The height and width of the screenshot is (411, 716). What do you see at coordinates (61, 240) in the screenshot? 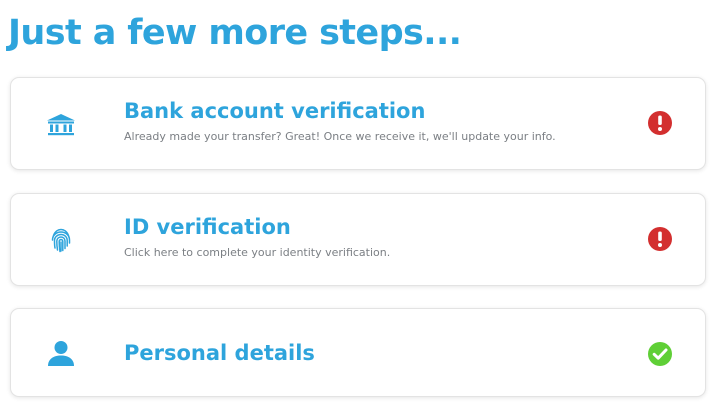
I see `fingerprint-icon` at bounding box center [61, 240].